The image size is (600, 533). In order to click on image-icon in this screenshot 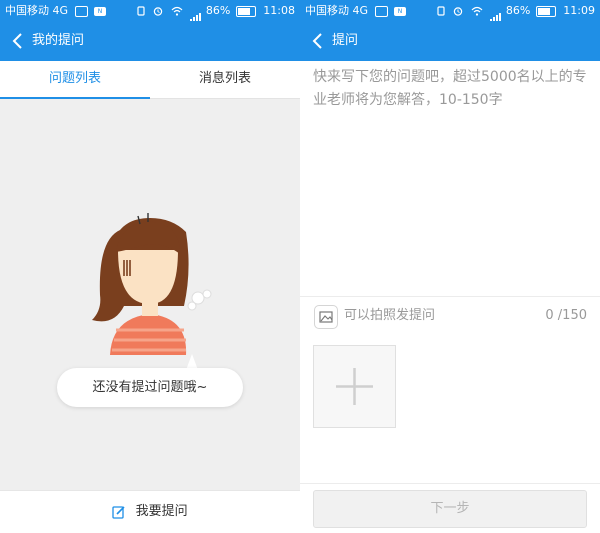, I will do `click(326, 317)`.